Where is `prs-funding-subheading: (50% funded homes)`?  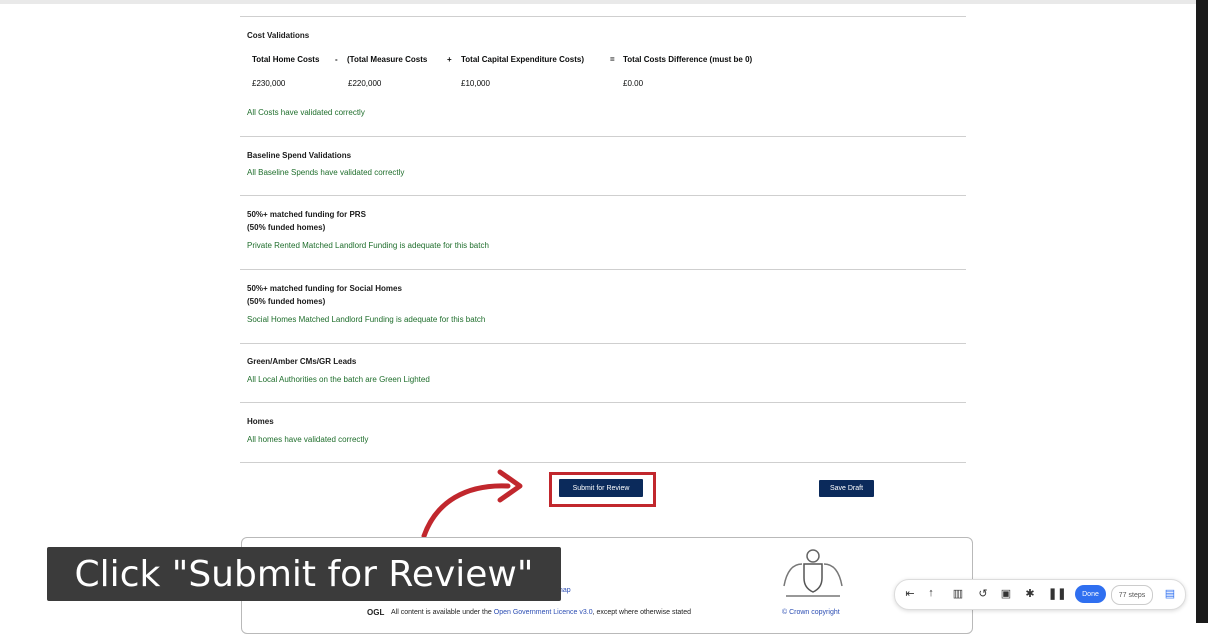
prs-funding-subheading: (50% funded homes) is located at coordinates (286, 227).